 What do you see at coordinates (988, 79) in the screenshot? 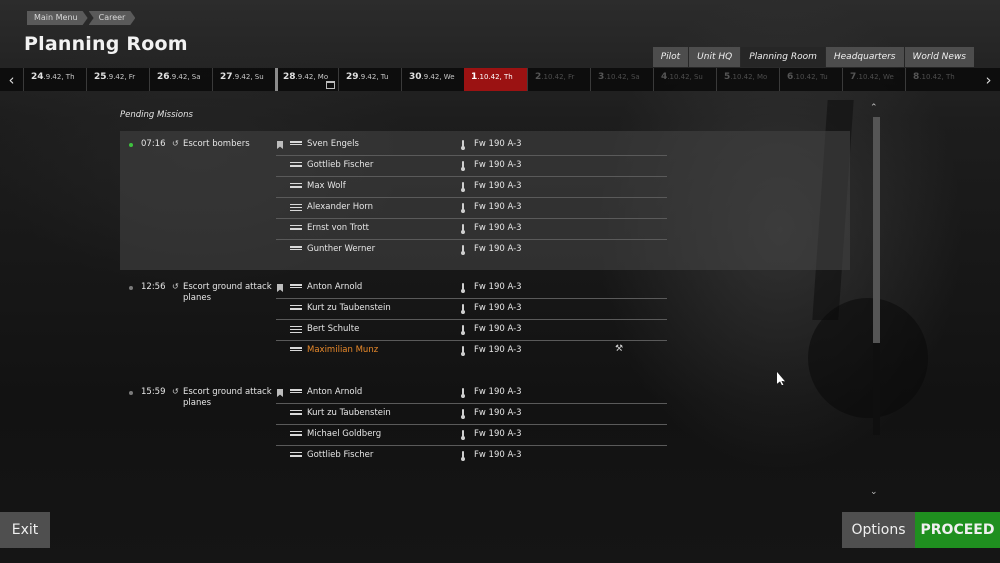
I see `date-next-icon: ›` at bounding box center [988, 79].